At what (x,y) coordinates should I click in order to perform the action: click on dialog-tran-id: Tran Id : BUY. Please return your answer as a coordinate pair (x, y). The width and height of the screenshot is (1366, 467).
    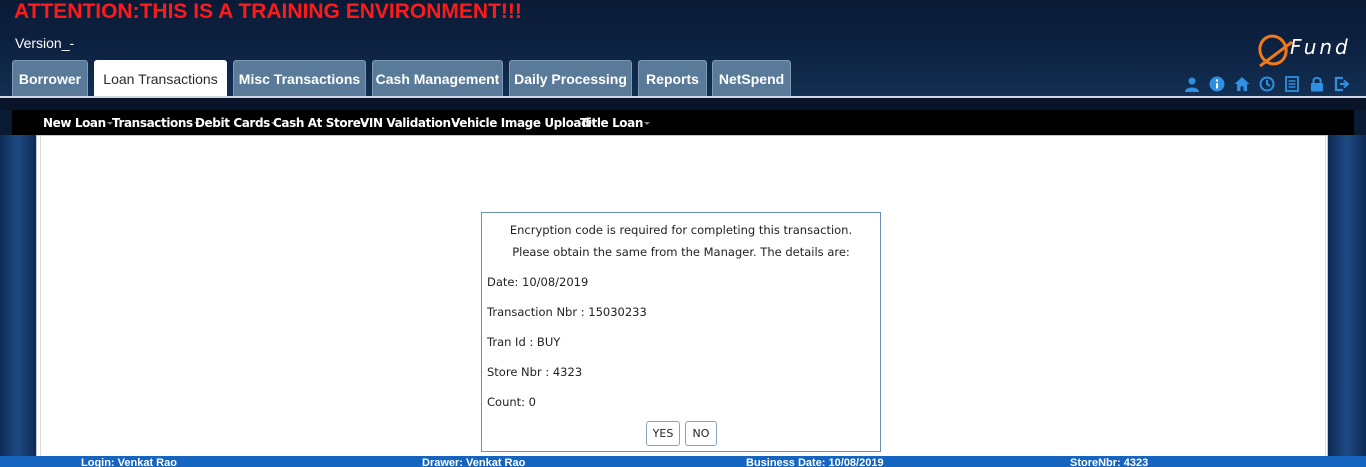
    Looking at the image, I should click on (524, 342).